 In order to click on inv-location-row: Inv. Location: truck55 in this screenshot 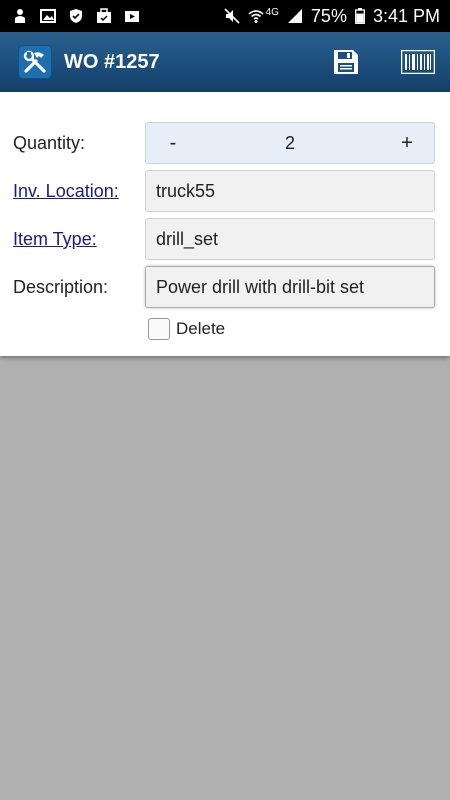, I will do `click(225, 191)`.